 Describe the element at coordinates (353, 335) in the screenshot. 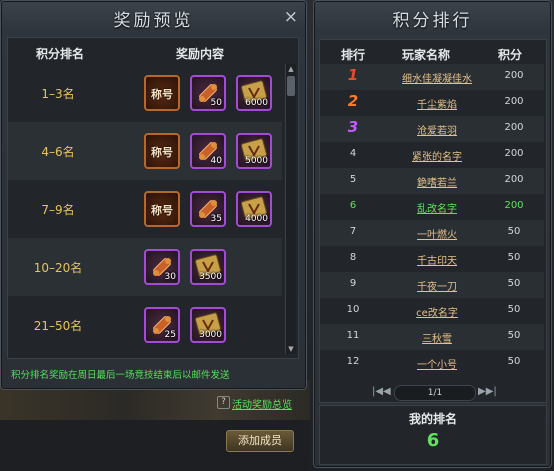

I see `rank-number: 11` at that location.